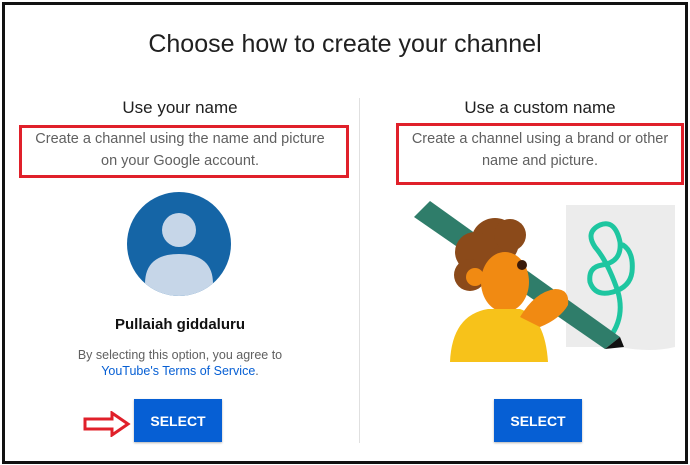 The width and height of the screenshot is (690, 465). Describe the element at coordinates (538, 420) in the screenshot. I see `select-custom-name-button: SELECT` at that location.